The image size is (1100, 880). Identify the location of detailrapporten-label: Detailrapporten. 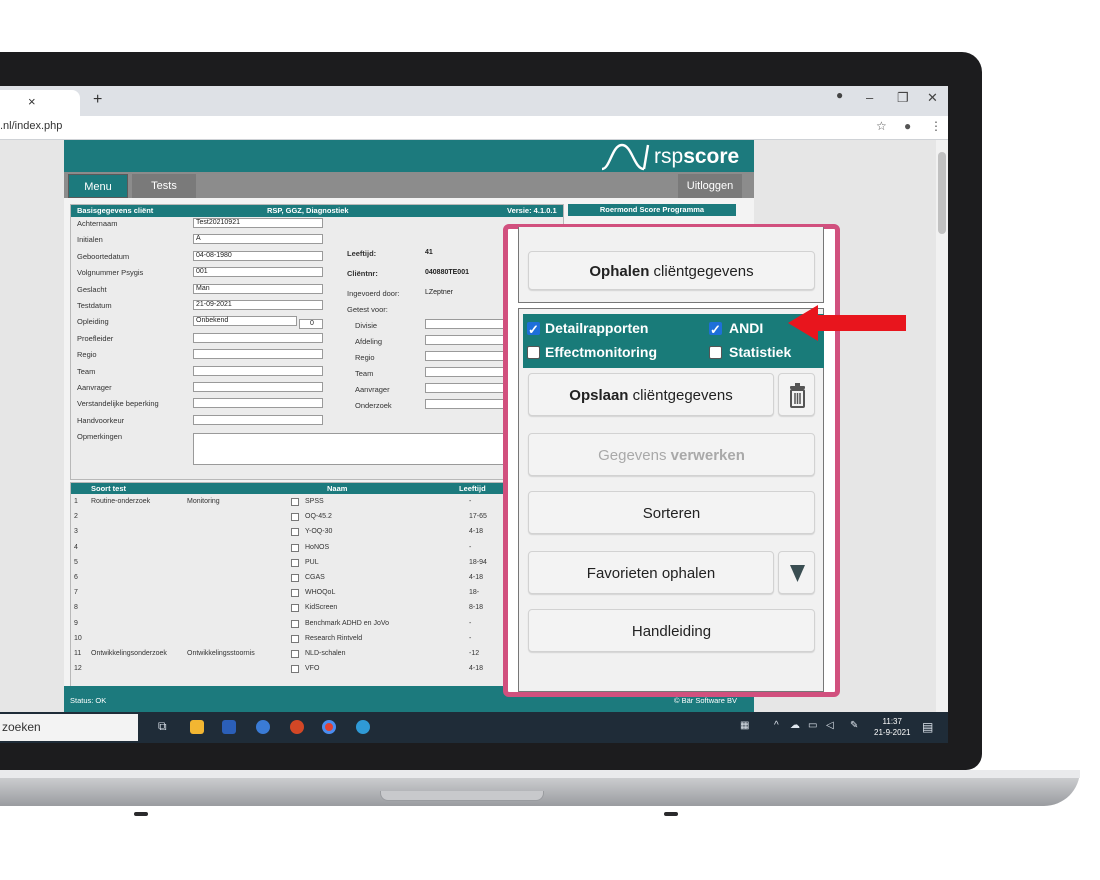
(596, 328).